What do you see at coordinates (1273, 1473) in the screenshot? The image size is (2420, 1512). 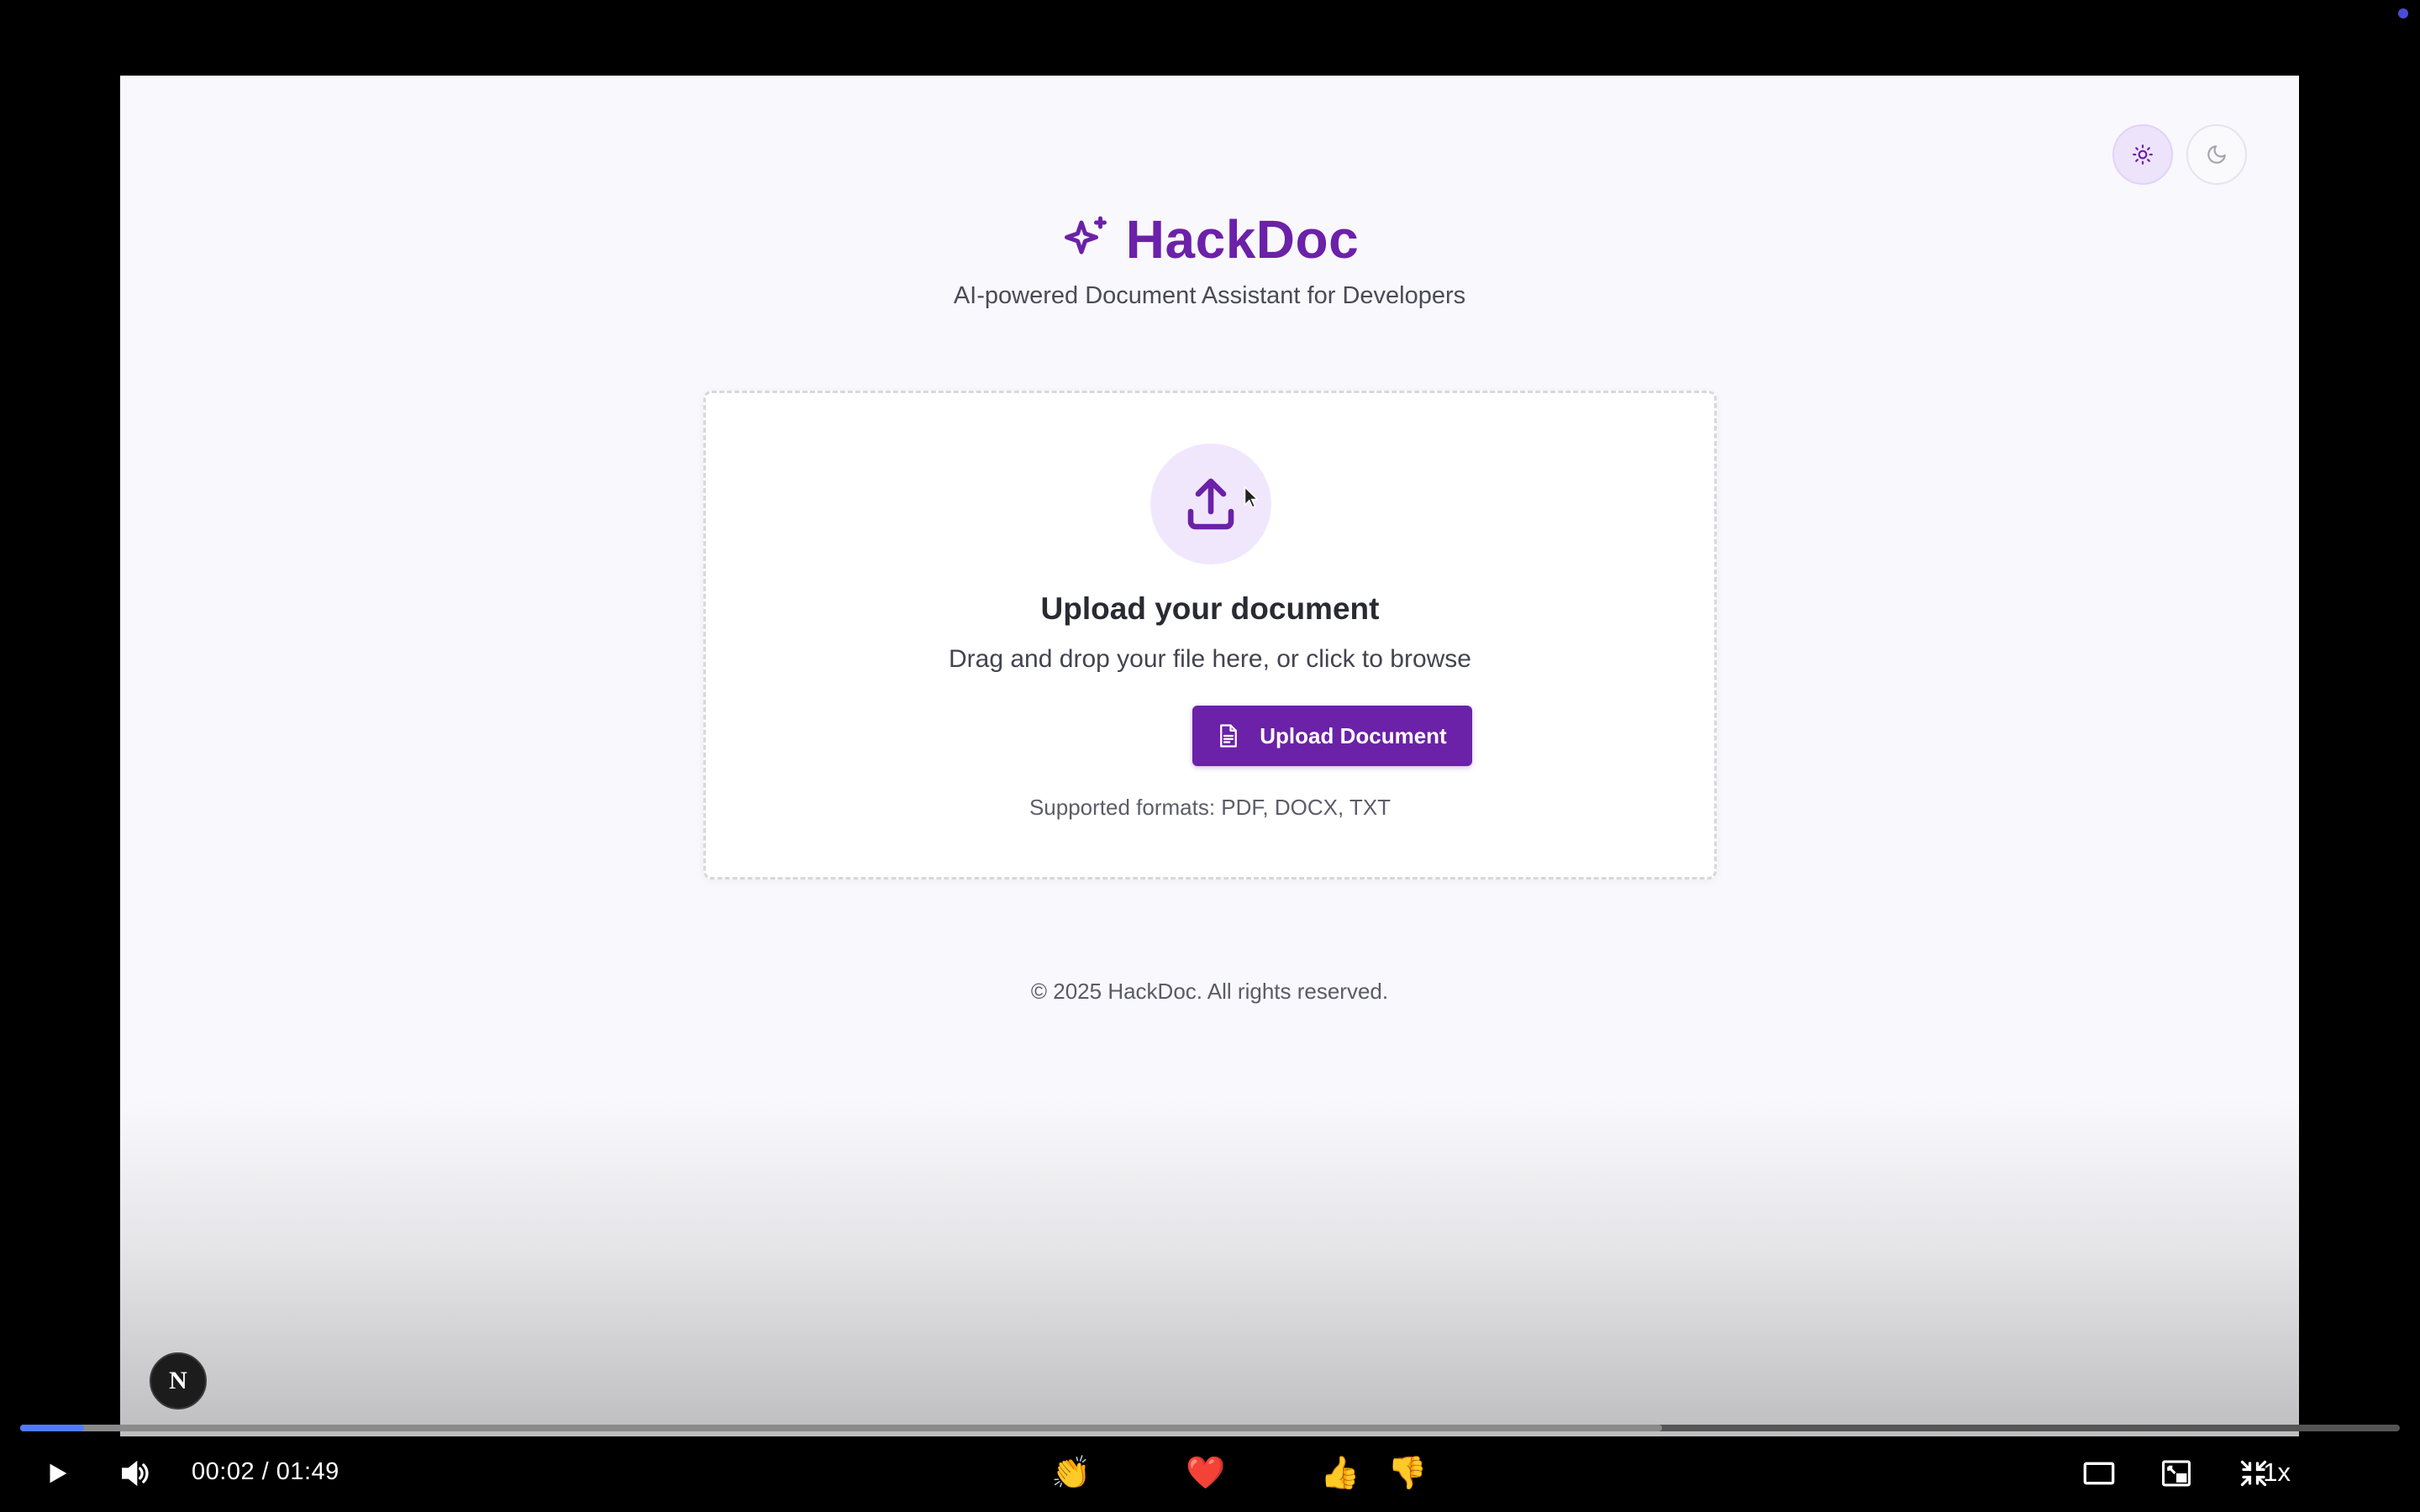 I see `reaction-surprised: 😮` at bounding box center [1273, 1473].